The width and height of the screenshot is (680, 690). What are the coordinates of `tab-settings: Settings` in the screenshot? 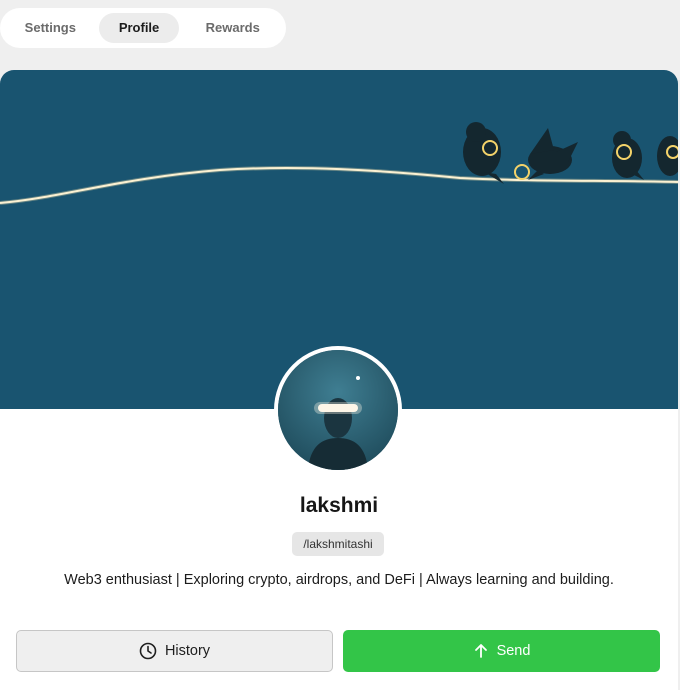 It's located at (50, 28).